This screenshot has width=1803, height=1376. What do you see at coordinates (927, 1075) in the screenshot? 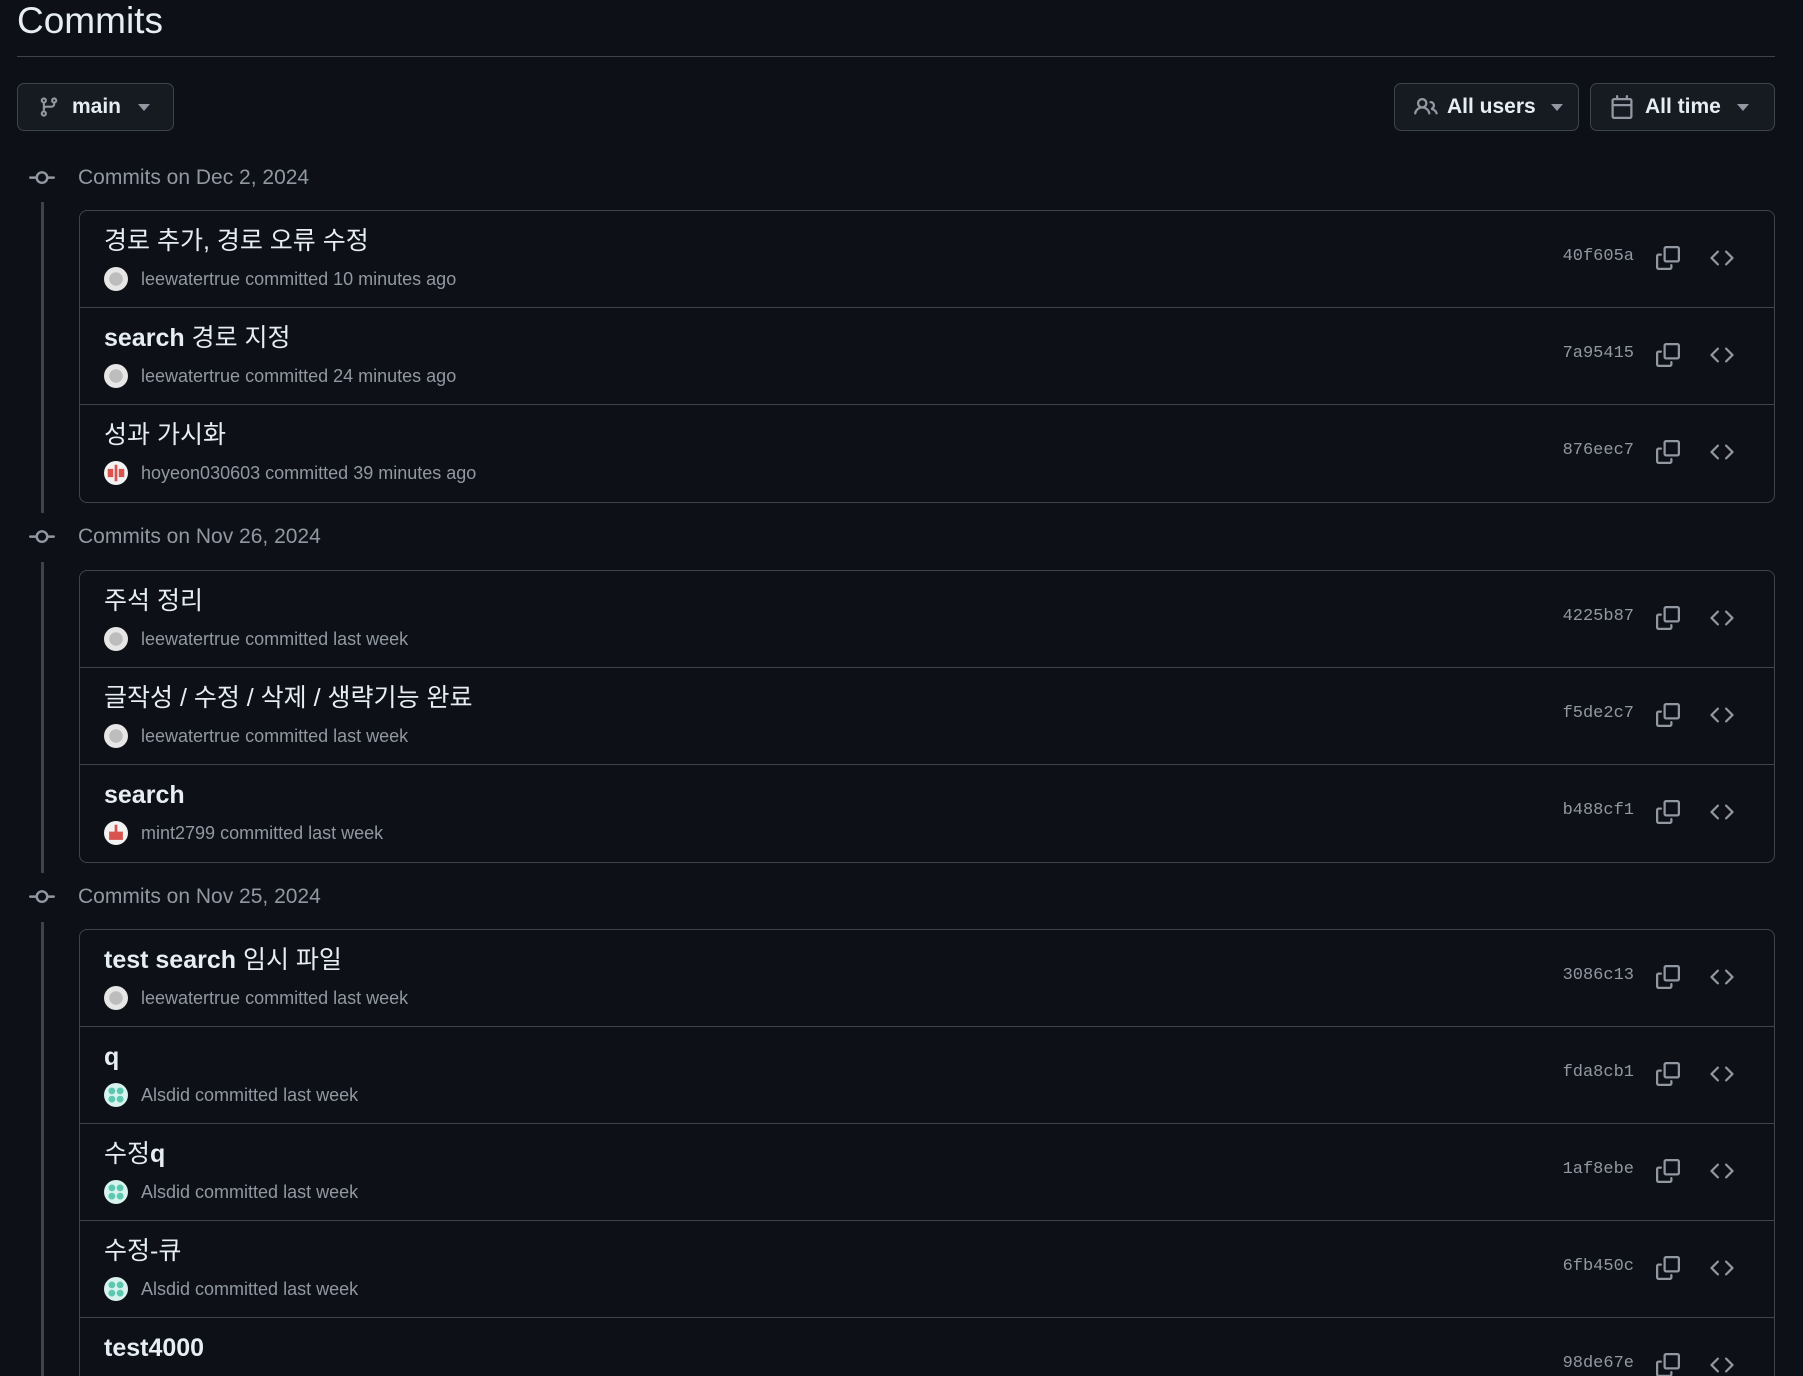
I see `commit-row: q Alsdid committed last week fda8cb1` at bounding box center [927, 1075].